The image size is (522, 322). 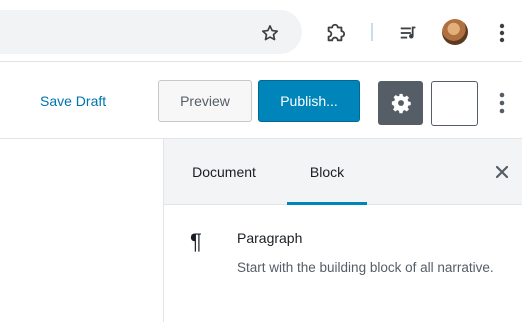 I want to click on toolbar-divider, so click(x=372, y=32).